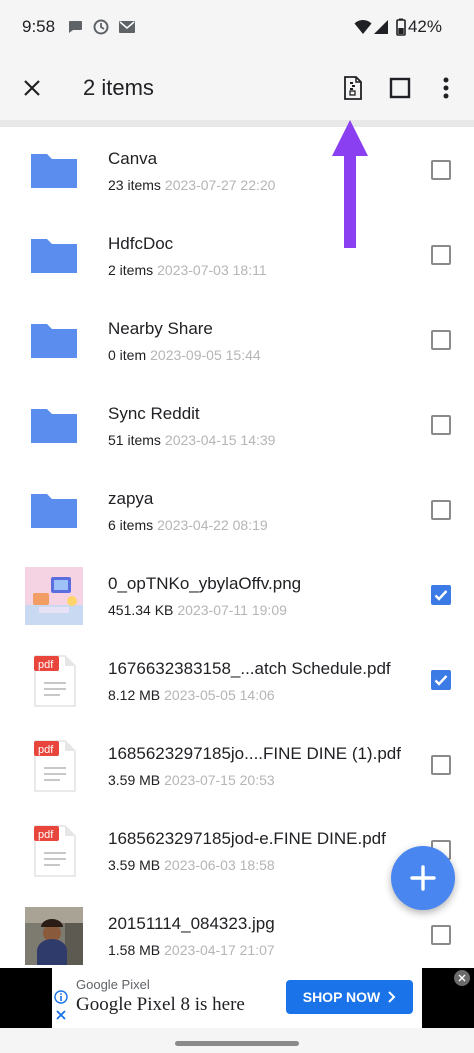 Image resolution: width=474 pixels, height=1053 pixels. I want to click on more-vert-icon, so click(446, 88).